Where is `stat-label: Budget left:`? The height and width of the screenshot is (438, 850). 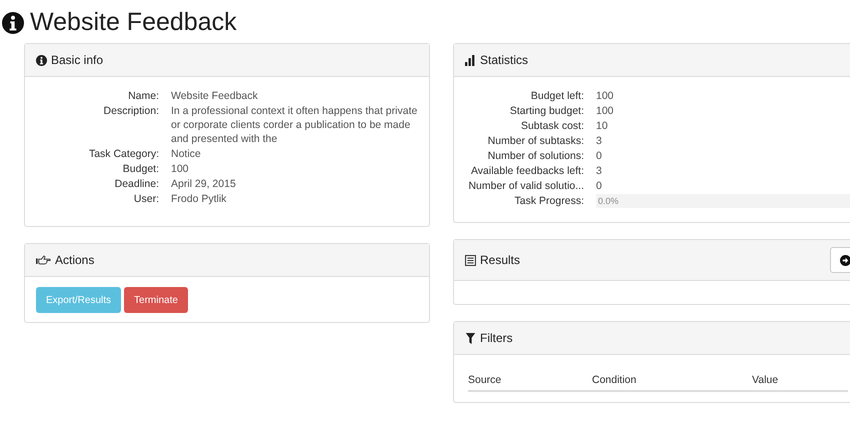 stat-label: Budget left: is located at coordinates (557, 96).